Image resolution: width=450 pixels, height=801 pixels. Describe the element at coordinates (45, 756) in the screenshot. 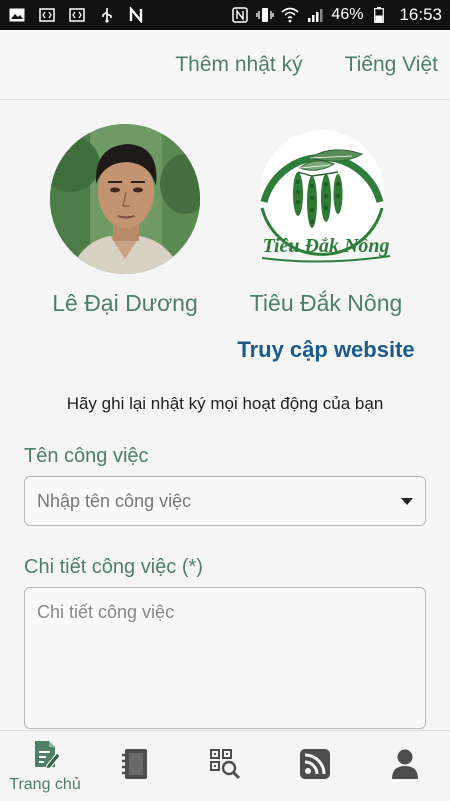

I see `home-diary-icon` at that location.